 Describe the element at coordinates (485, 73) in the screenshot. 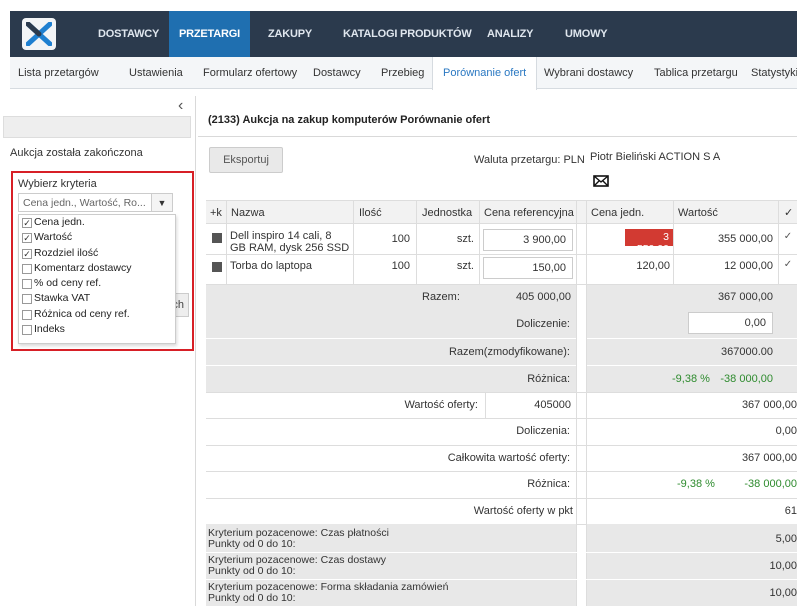

I see `tab-porownanie-ofert: Porównanie ofert` at that location.